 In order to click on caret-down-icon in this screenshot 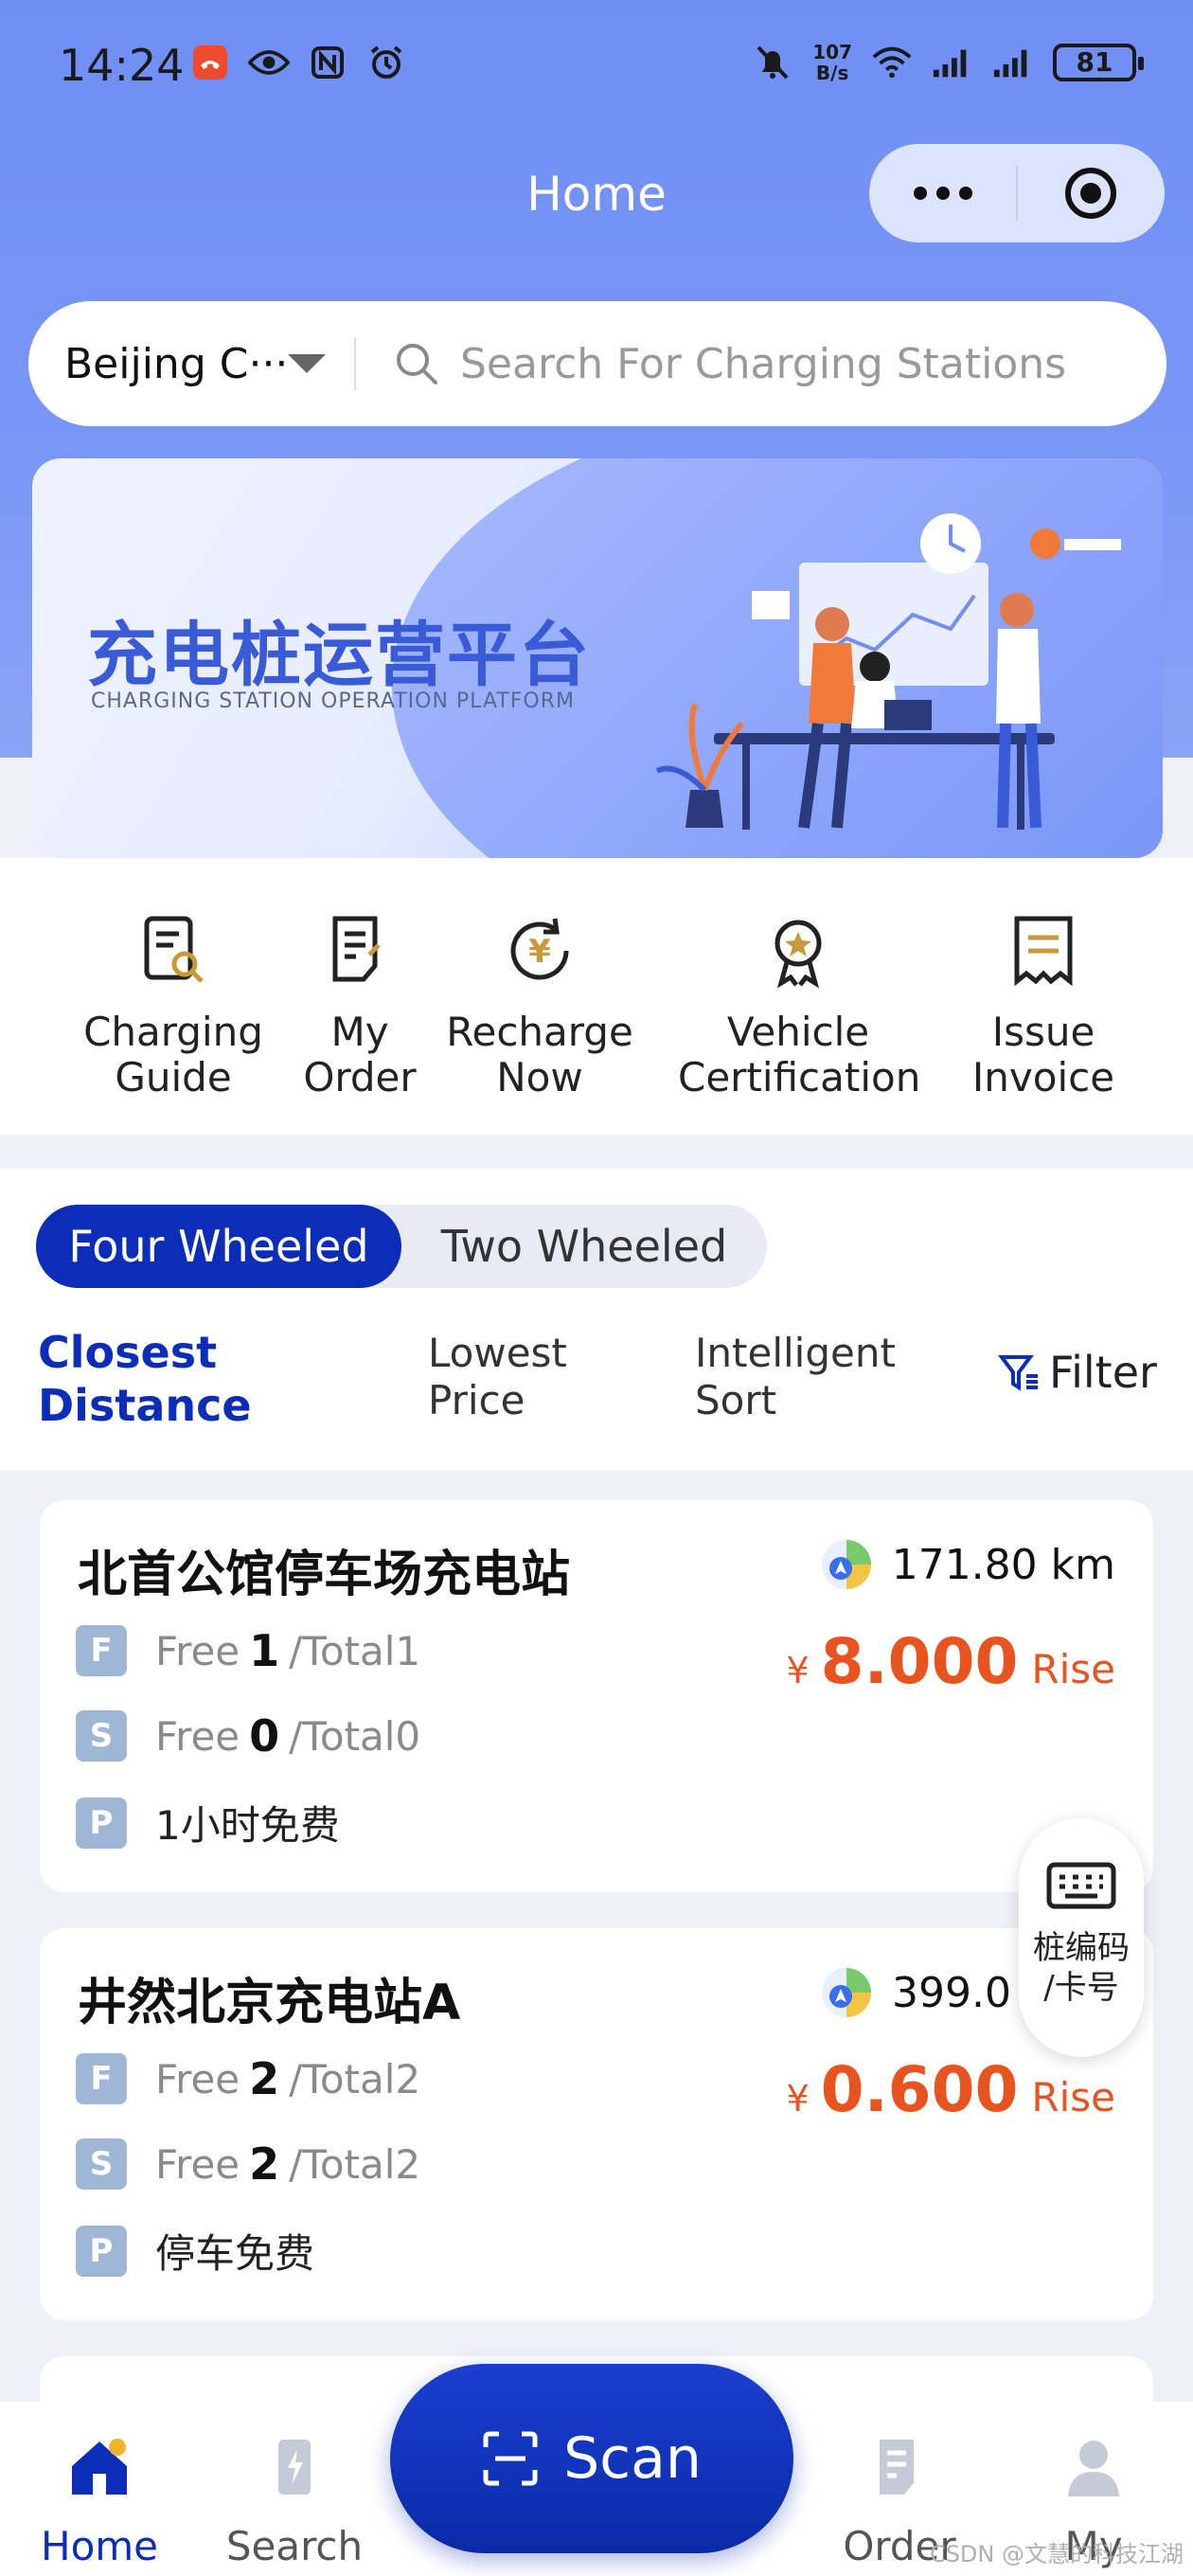, I will do `click(307, 363)`.